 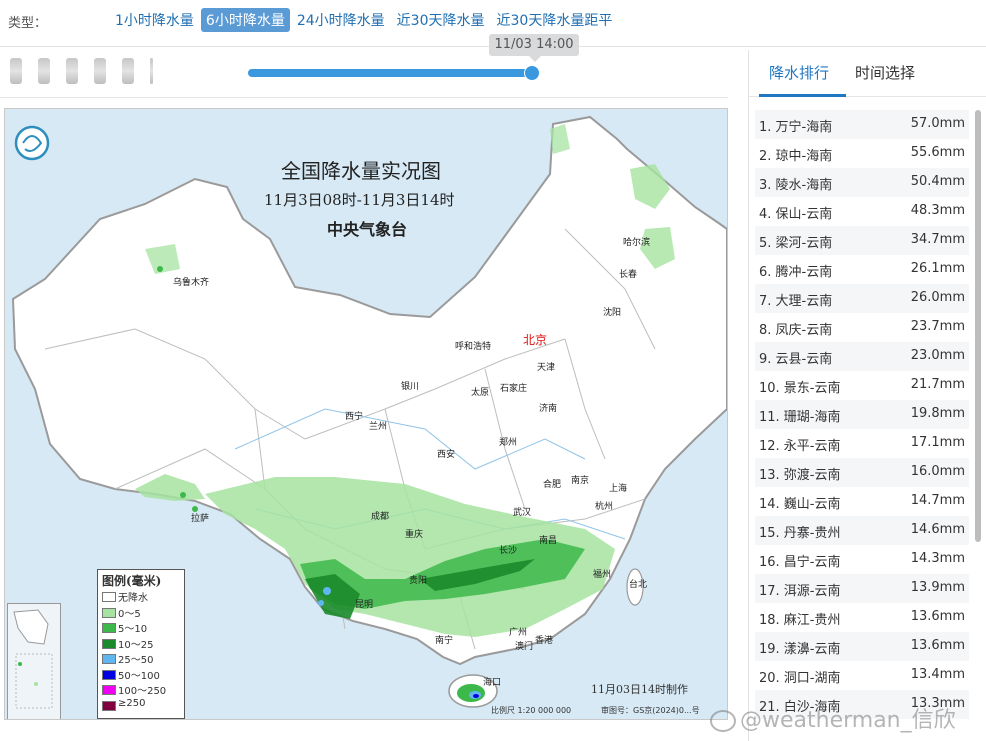 I want to click on city-label: 长春, so click(x=628, y=275).